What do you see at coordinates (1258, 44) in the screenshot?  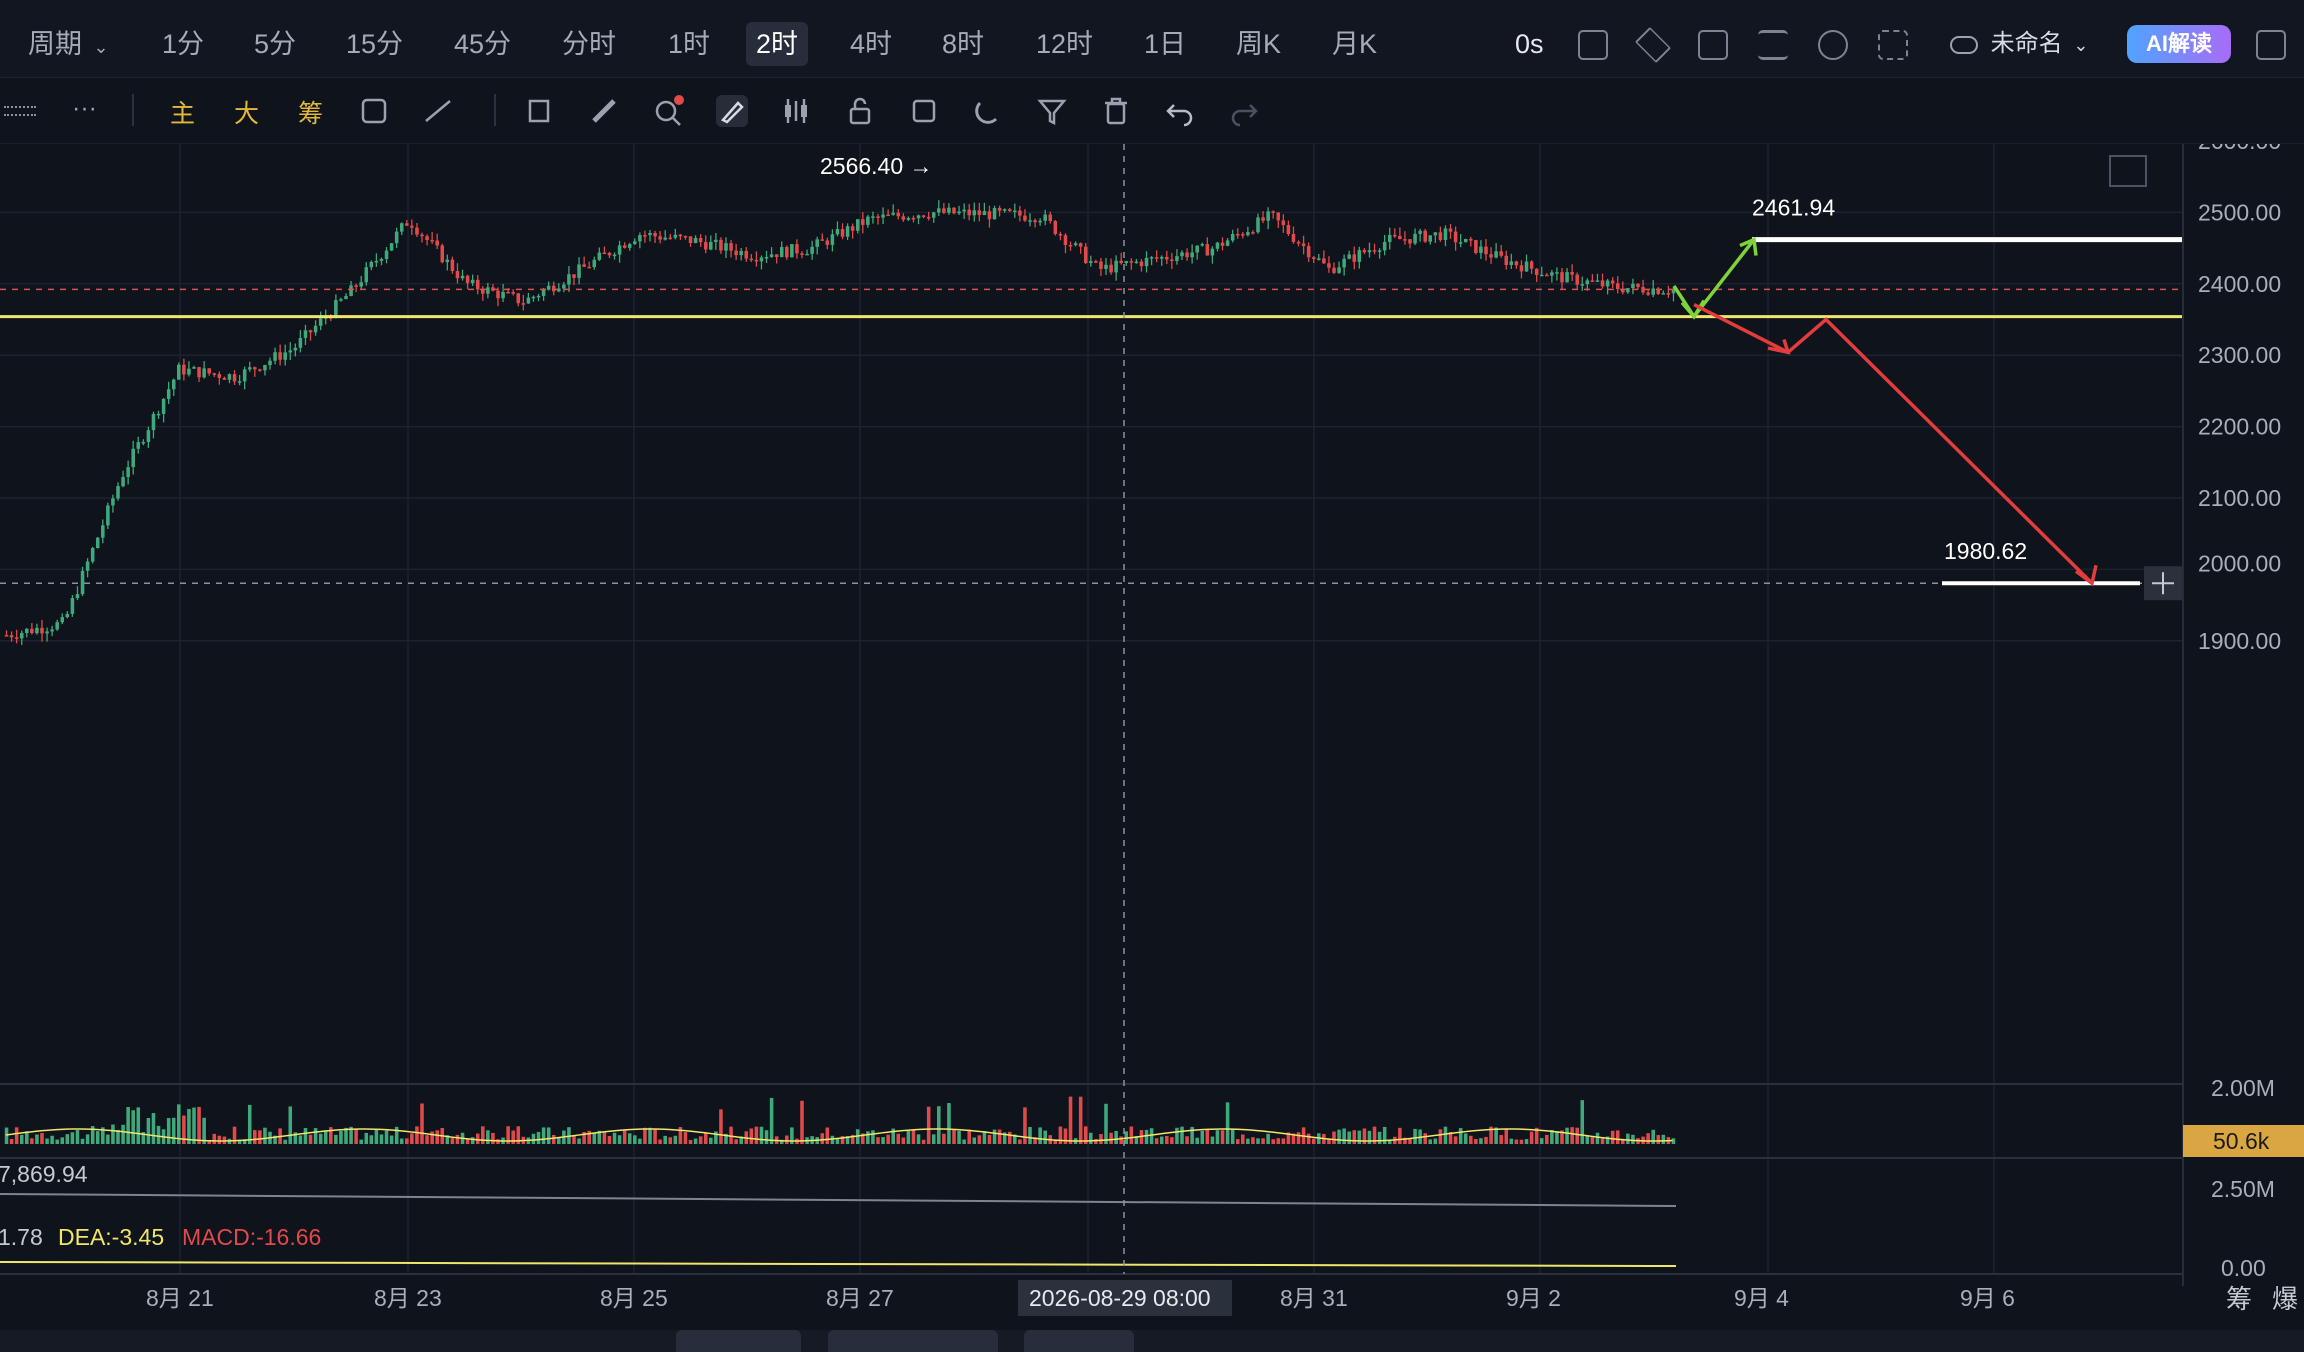 I see `period-week: 周K` at bounding box center [1258, 44].